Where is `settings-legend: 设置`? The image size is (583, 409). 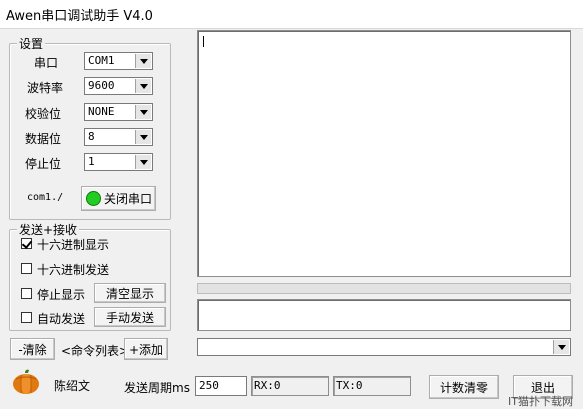 settings-legend: 设置 is located at coordinates (31, 43).